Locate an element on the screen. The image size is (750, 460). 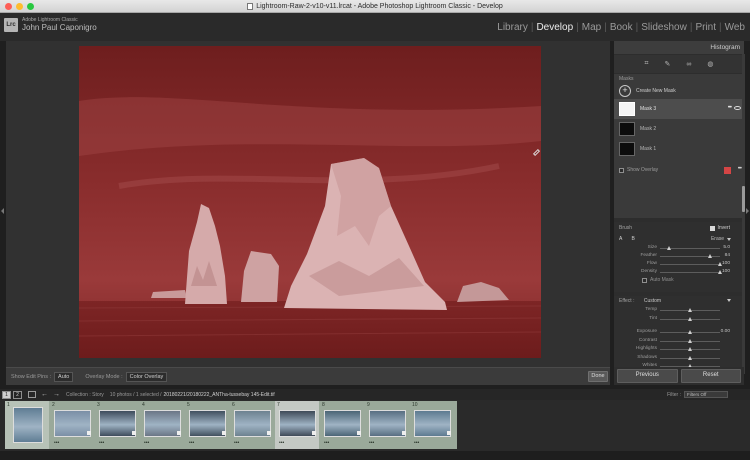
slider-tint: Tint is located at coordinates (679, 319).